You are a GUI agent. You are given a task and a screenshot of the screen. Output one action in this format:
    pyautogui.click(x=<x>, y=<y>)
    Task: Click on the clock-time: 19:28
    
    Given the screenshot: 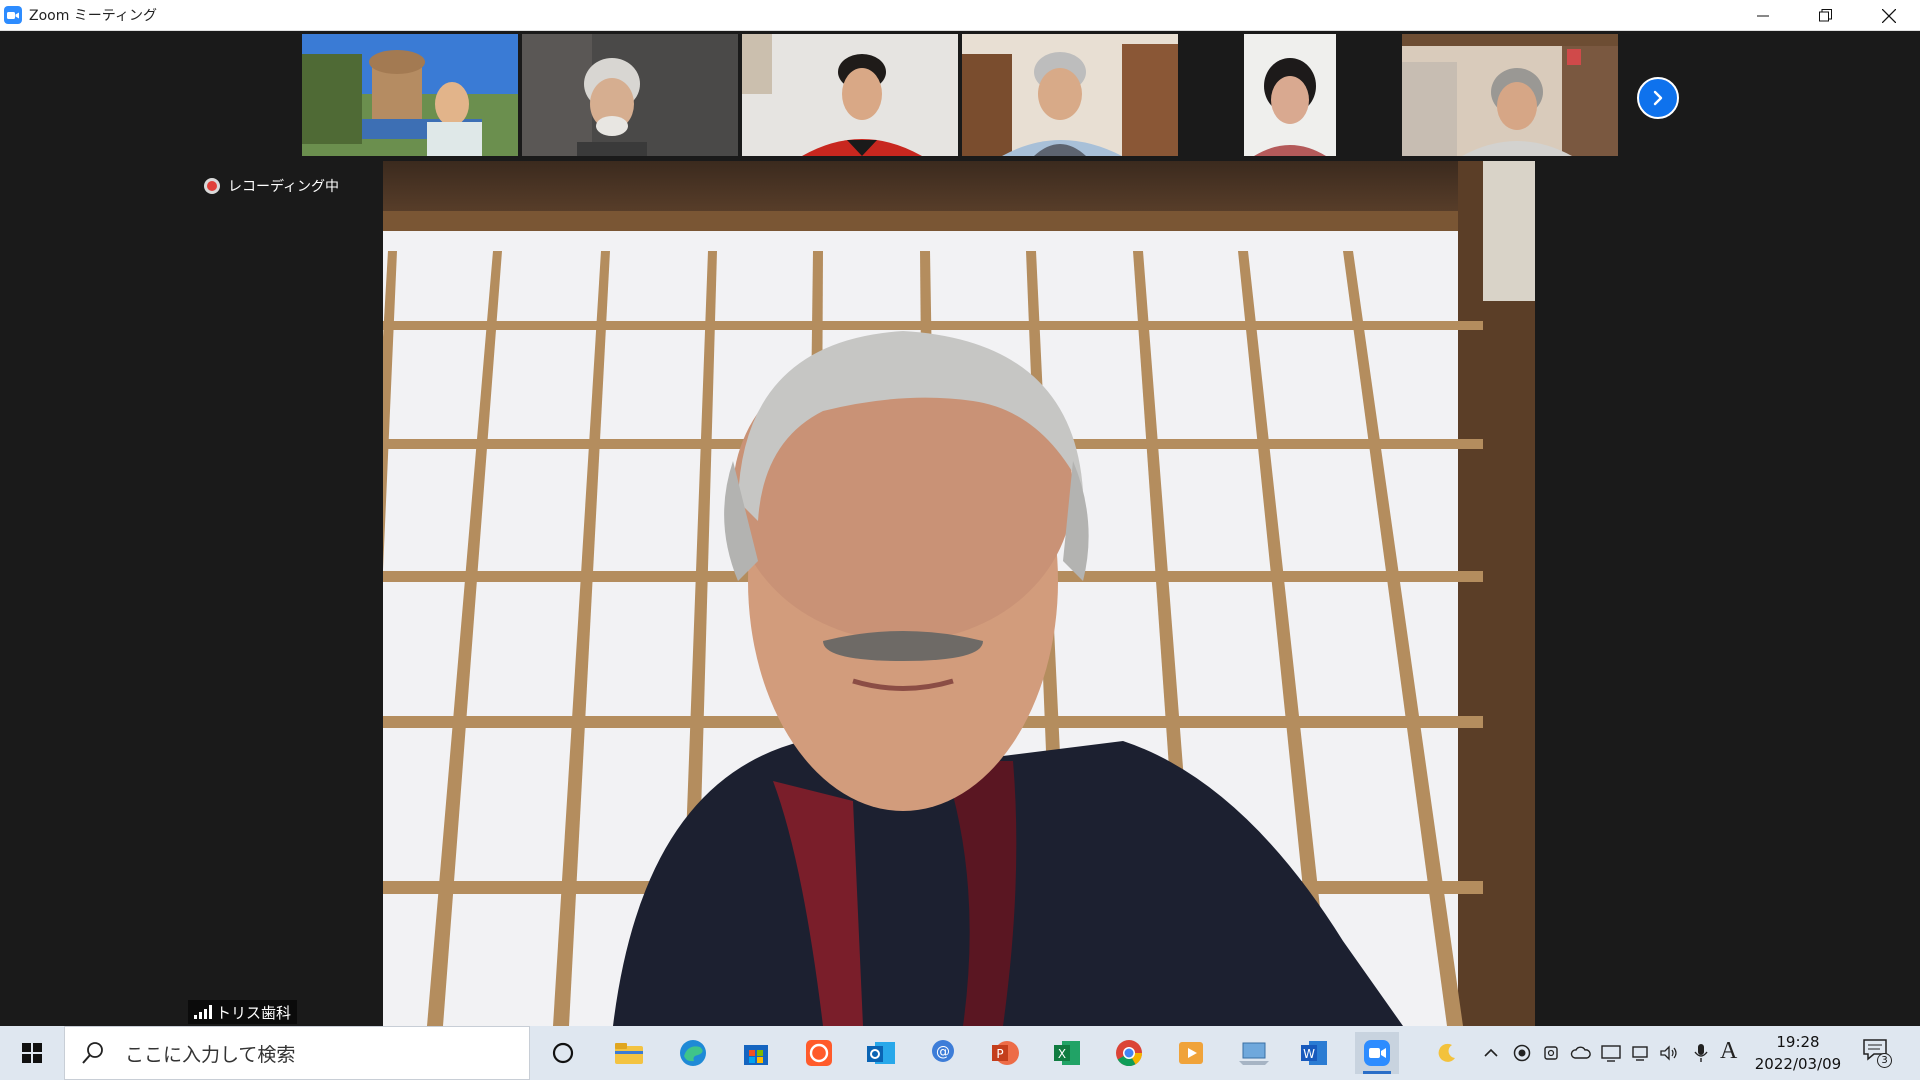 What is the action you would take?
    pyautogui.click(x=1798, y=1042)
    